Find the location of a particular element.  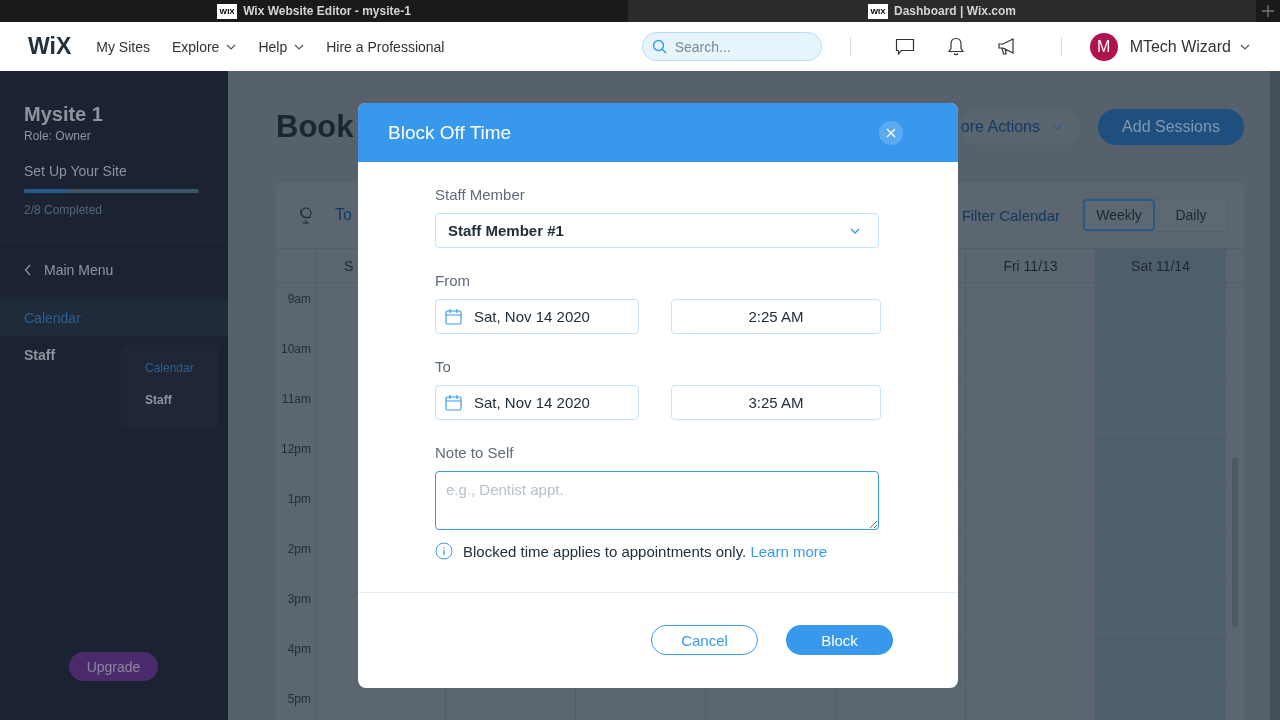

search-icon is located at coordinates (659, 46).